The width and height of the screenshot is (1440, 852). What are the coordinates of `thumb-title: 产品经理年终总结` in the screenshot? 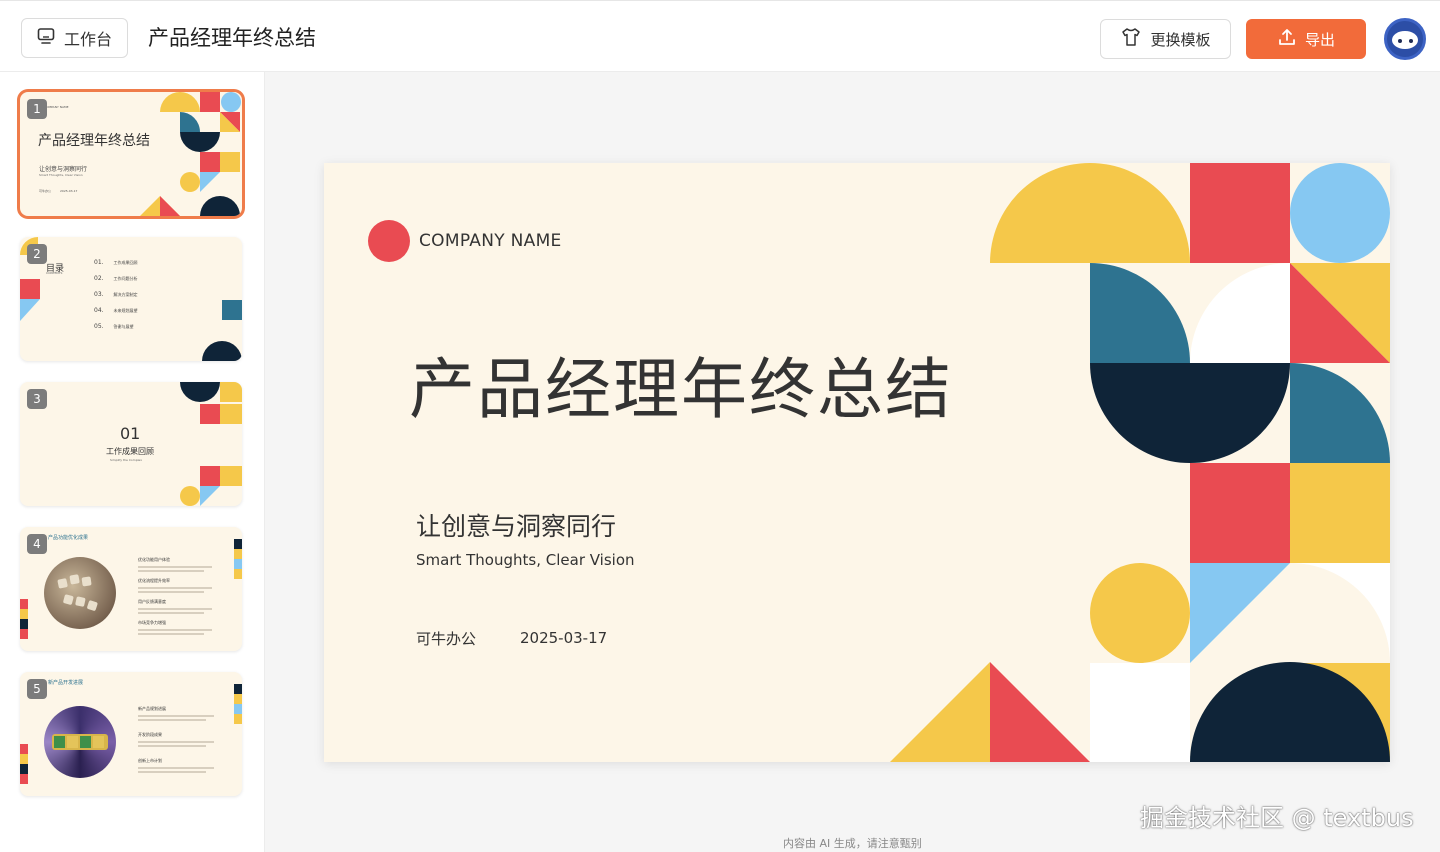 It's located at (94, 141).